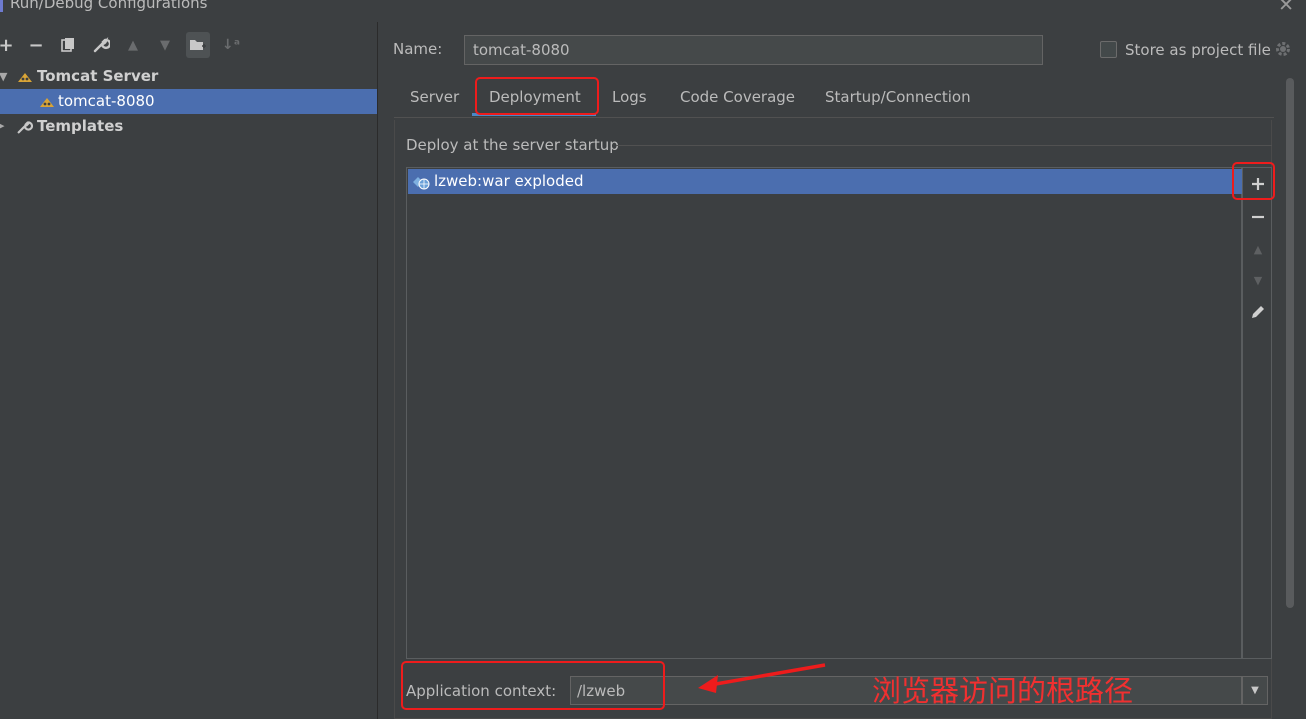  Describe the element at coordinates (1198, 50) in the screenshot. I see `store-as-project-file-label: Store as project file` at that location.